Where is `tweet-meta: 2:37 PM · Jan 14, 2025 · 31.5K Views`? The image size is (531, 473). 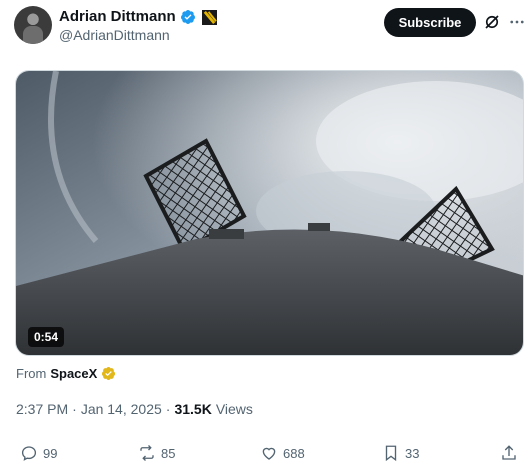 tweet-meta: 2:37 PM · Jan 14, 2025 · 31.5K Views is located at coordinates (134, 409).